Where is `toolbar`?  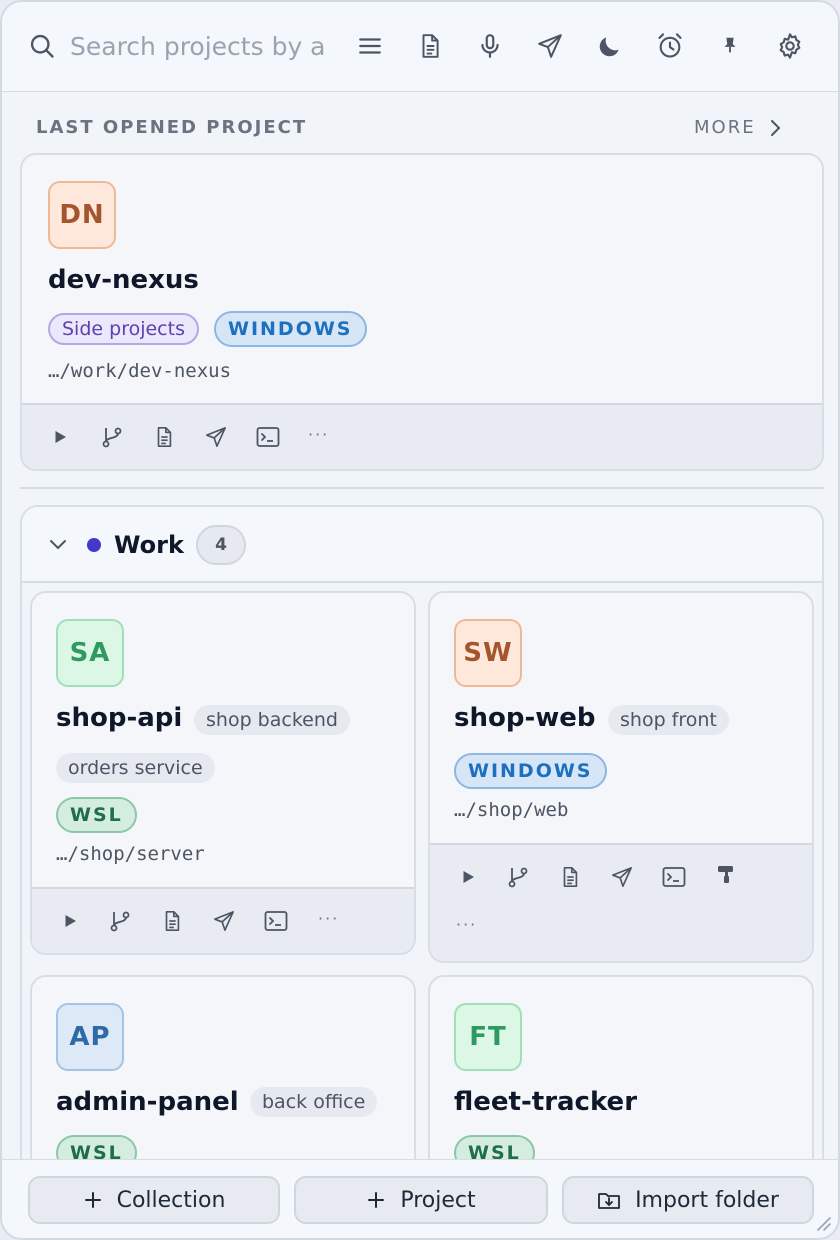 toolbar is located at coordinates (420, 47).